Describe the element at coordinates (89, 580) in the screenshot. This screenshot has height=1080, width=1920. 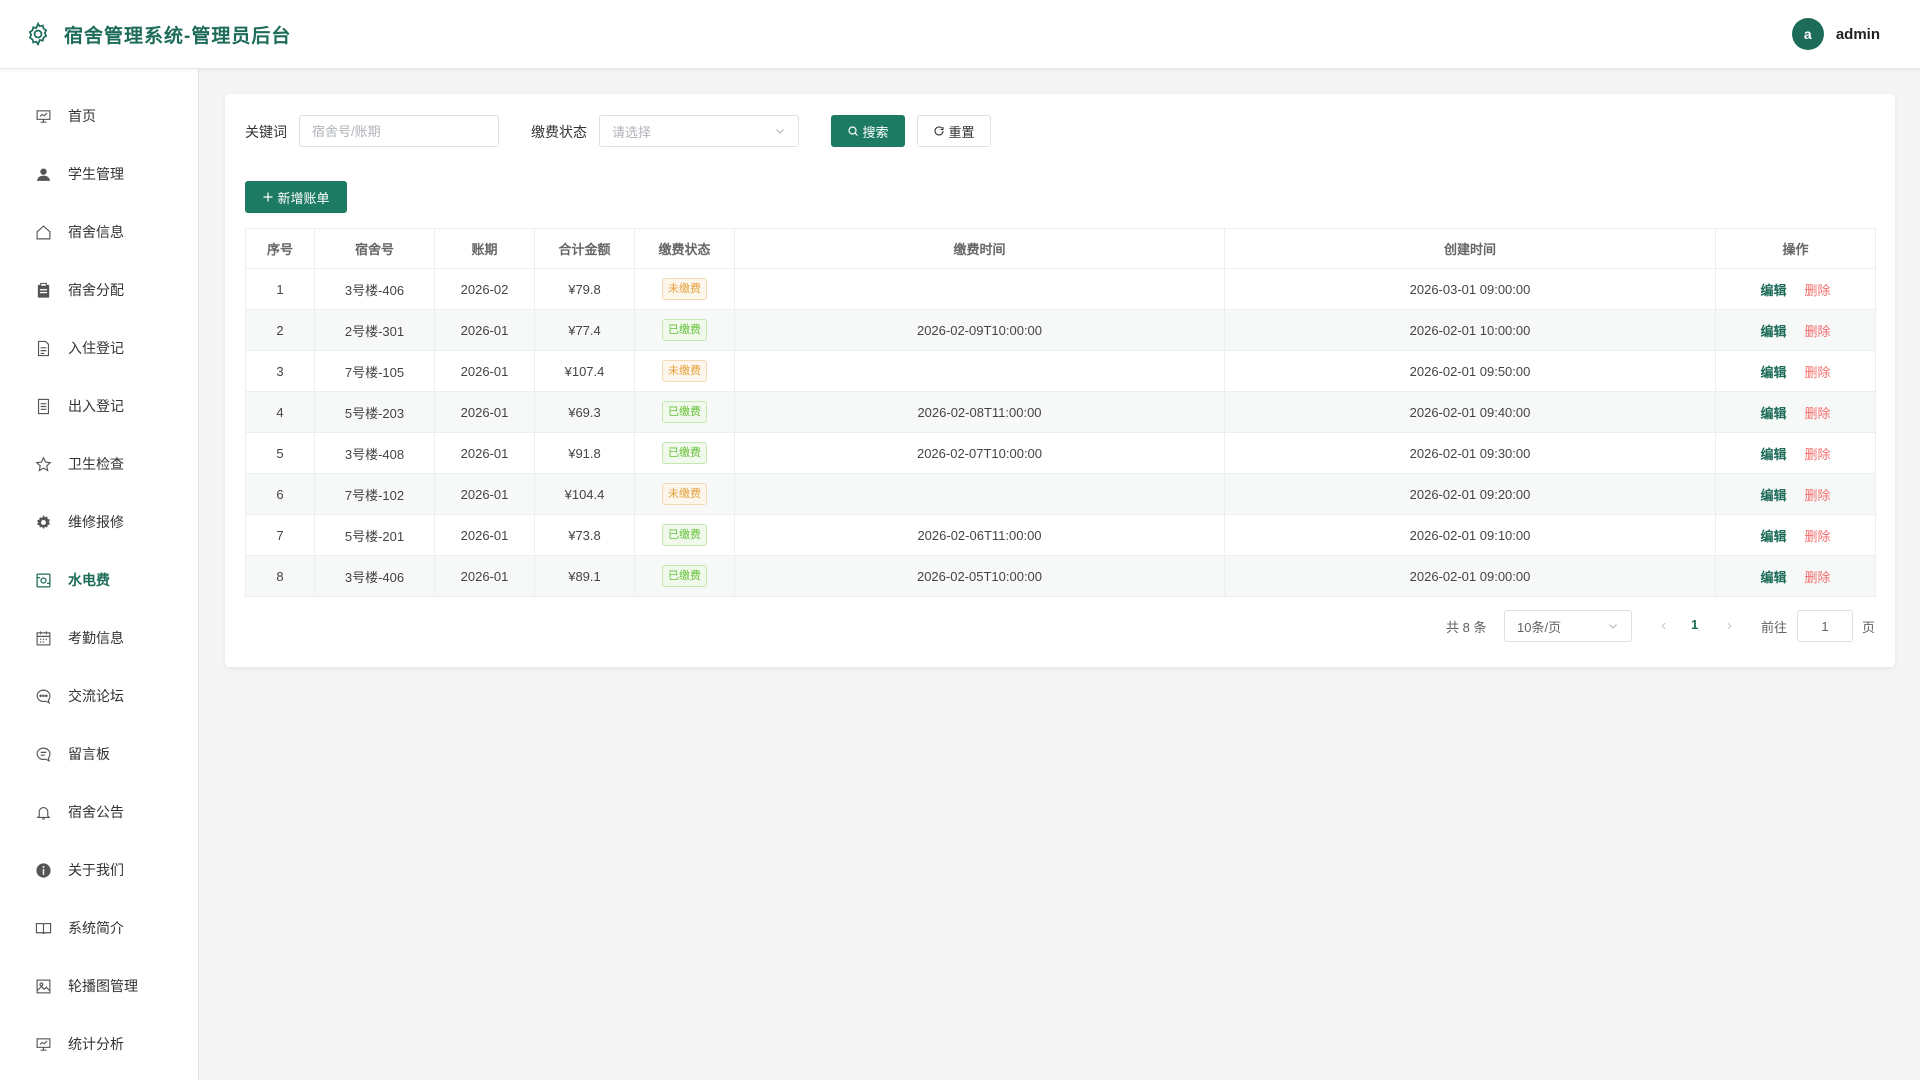
I see `sidebar-item-label: 水电费` at that location.